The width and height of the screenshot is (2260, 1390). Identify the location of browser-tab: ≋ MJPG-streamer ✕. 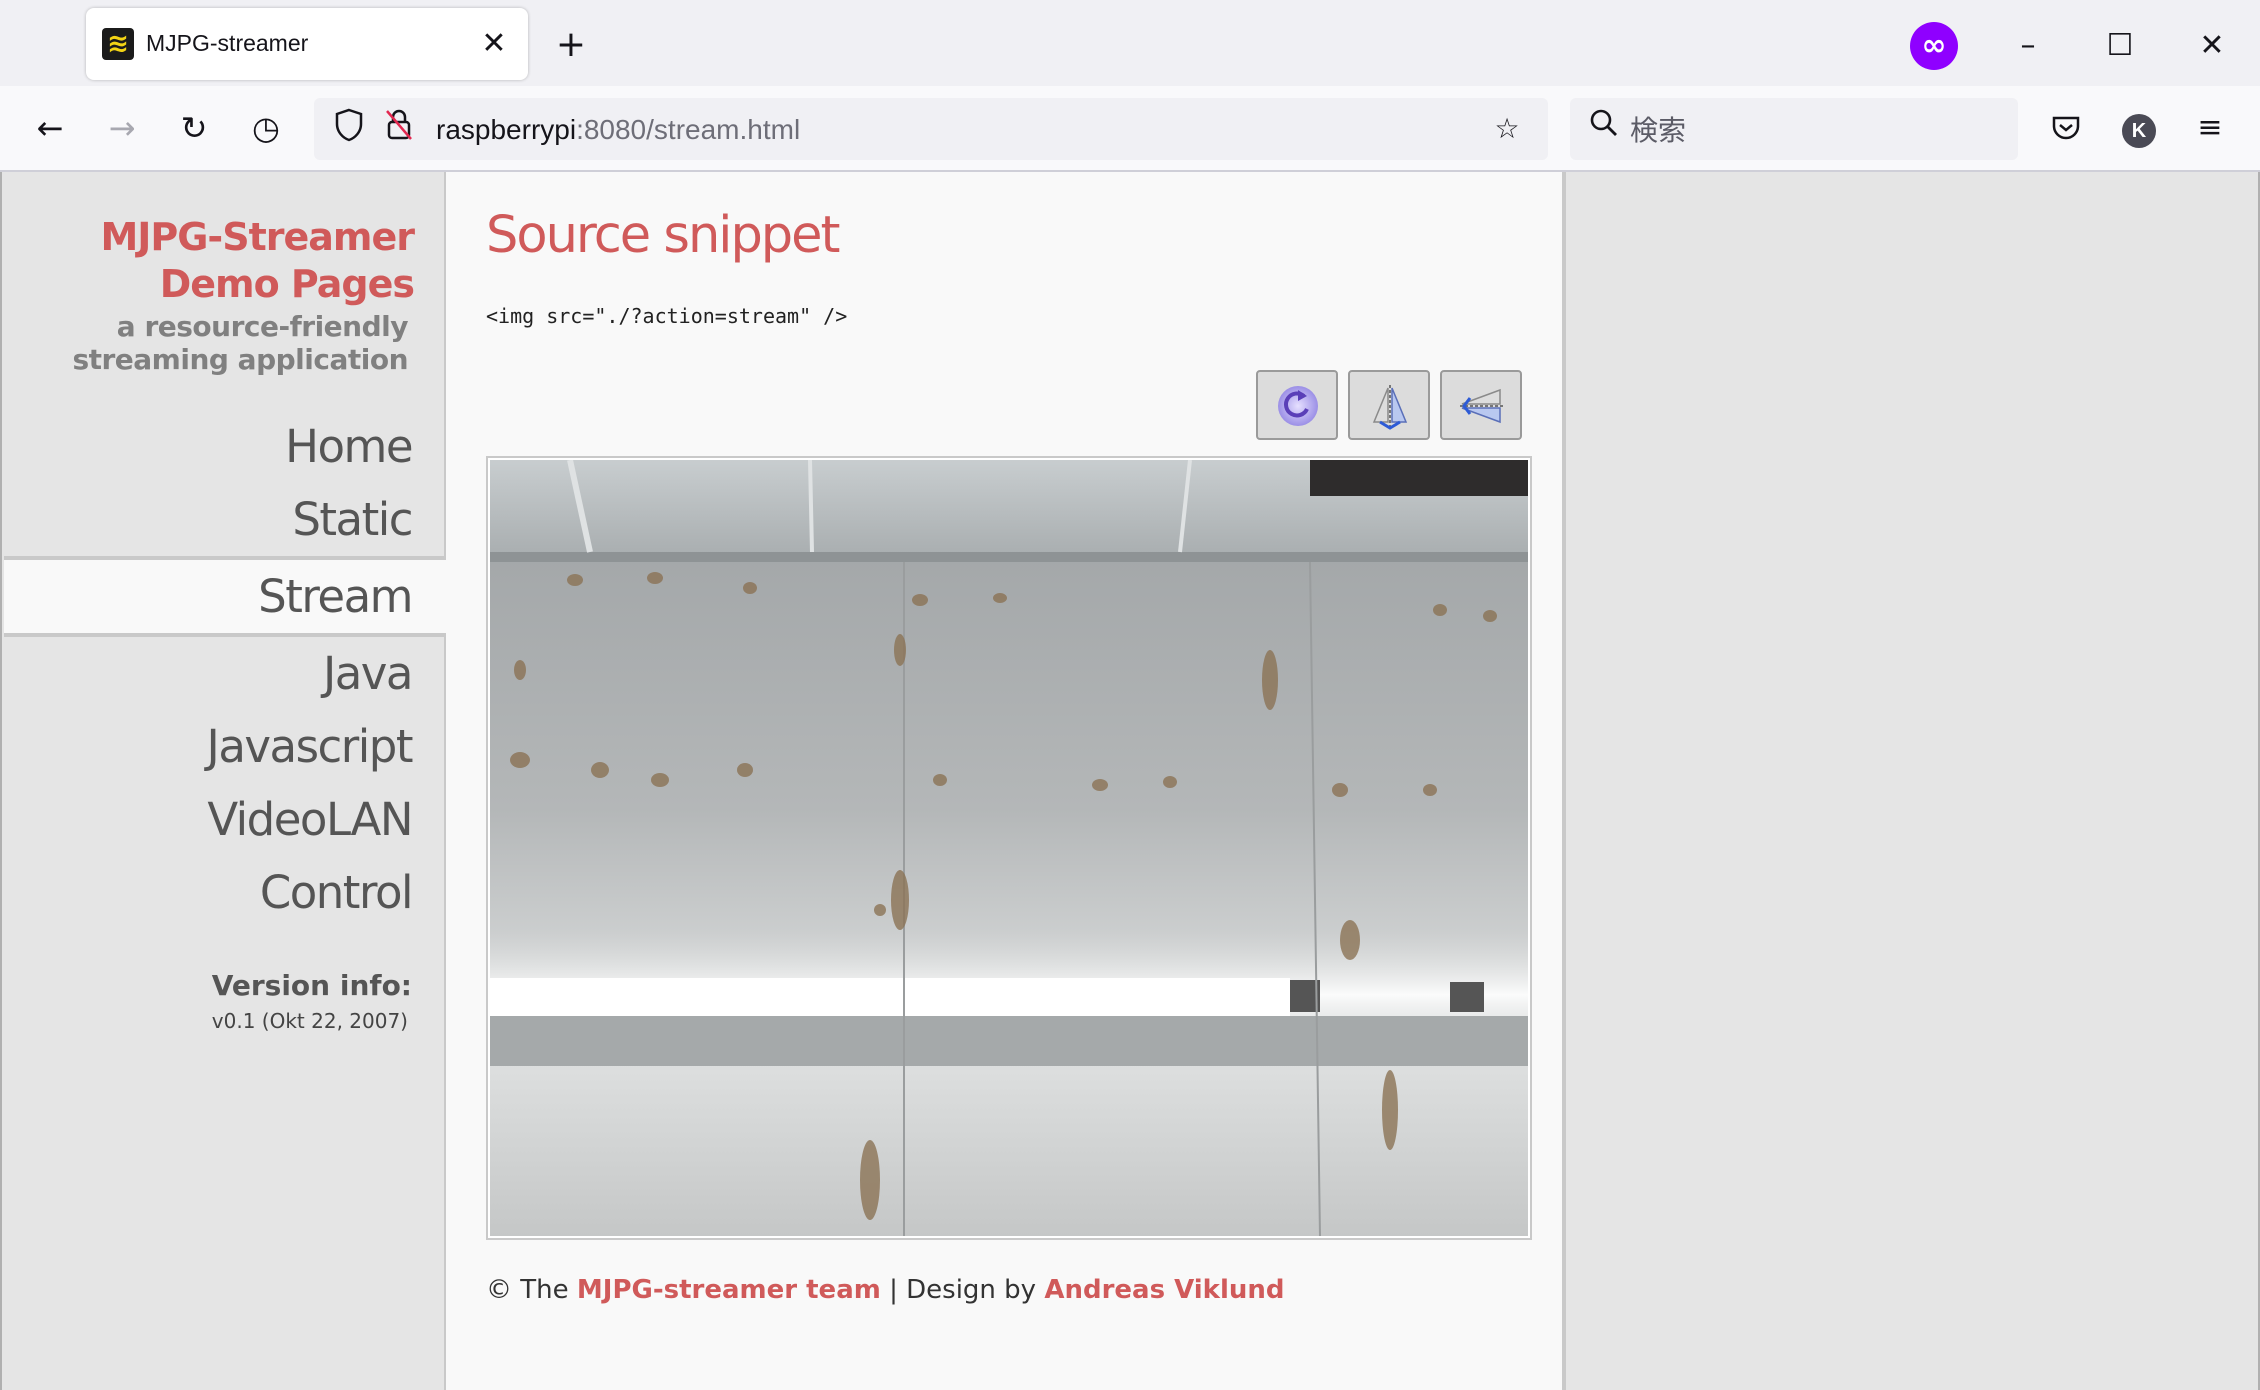
(307, 44).